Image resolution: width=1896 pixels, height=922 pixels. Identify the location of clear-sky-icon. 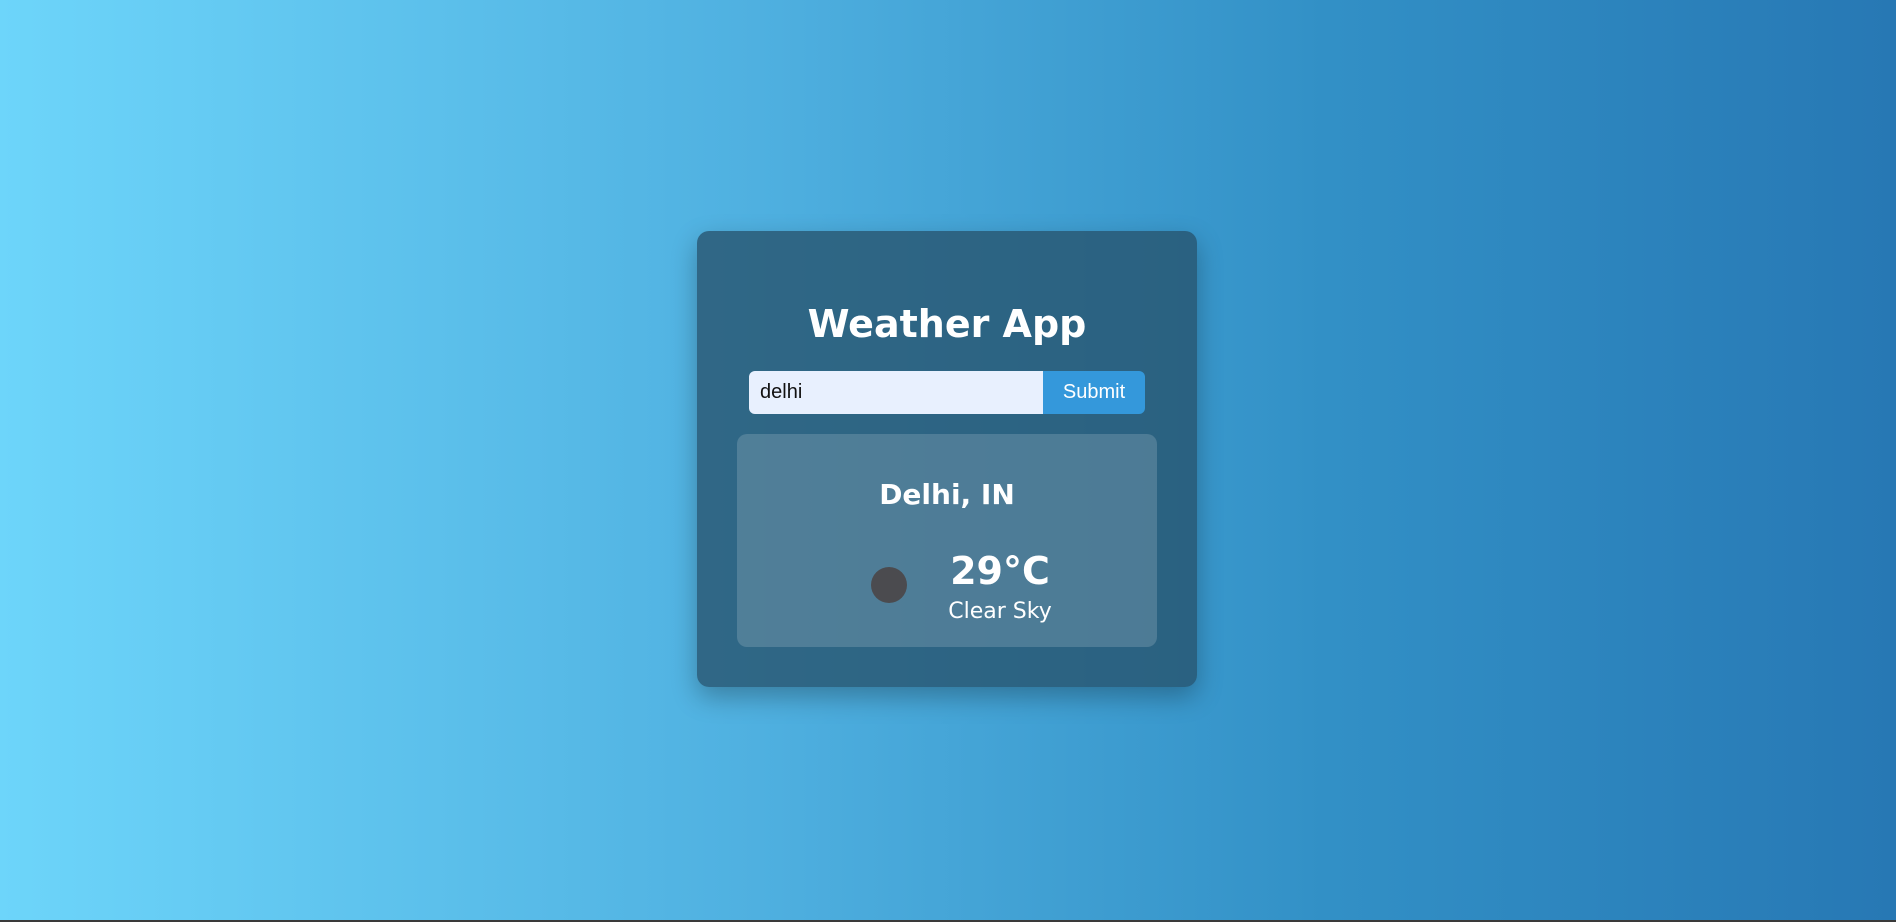
(889, 585).